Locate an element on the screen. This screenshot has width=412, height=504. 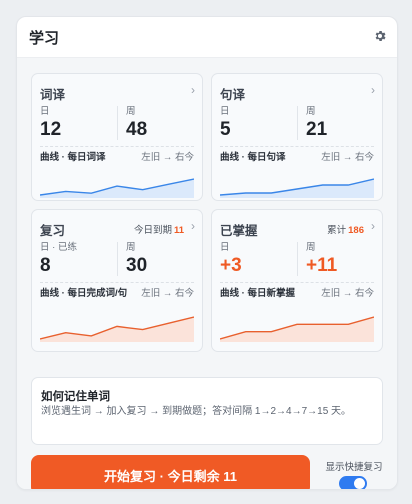
chart-caption: 曲线 · 每日完成词/句 is located at coordinates (84, 293).